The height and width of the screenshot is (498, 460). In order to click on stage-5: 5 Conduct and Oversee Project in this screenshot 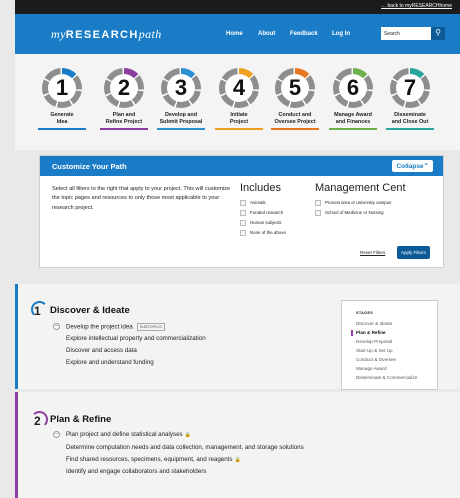, I will do `click(295, 99)`.